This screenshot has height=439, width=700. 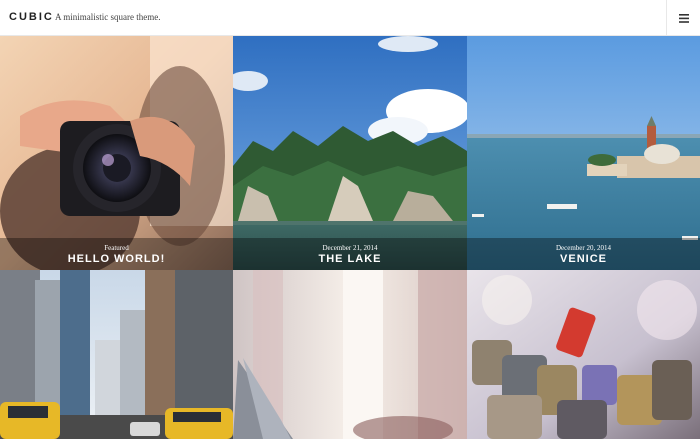 I want to click on post-caption: December 21, 2014 THE LAKE, so click(x=350, y=254).